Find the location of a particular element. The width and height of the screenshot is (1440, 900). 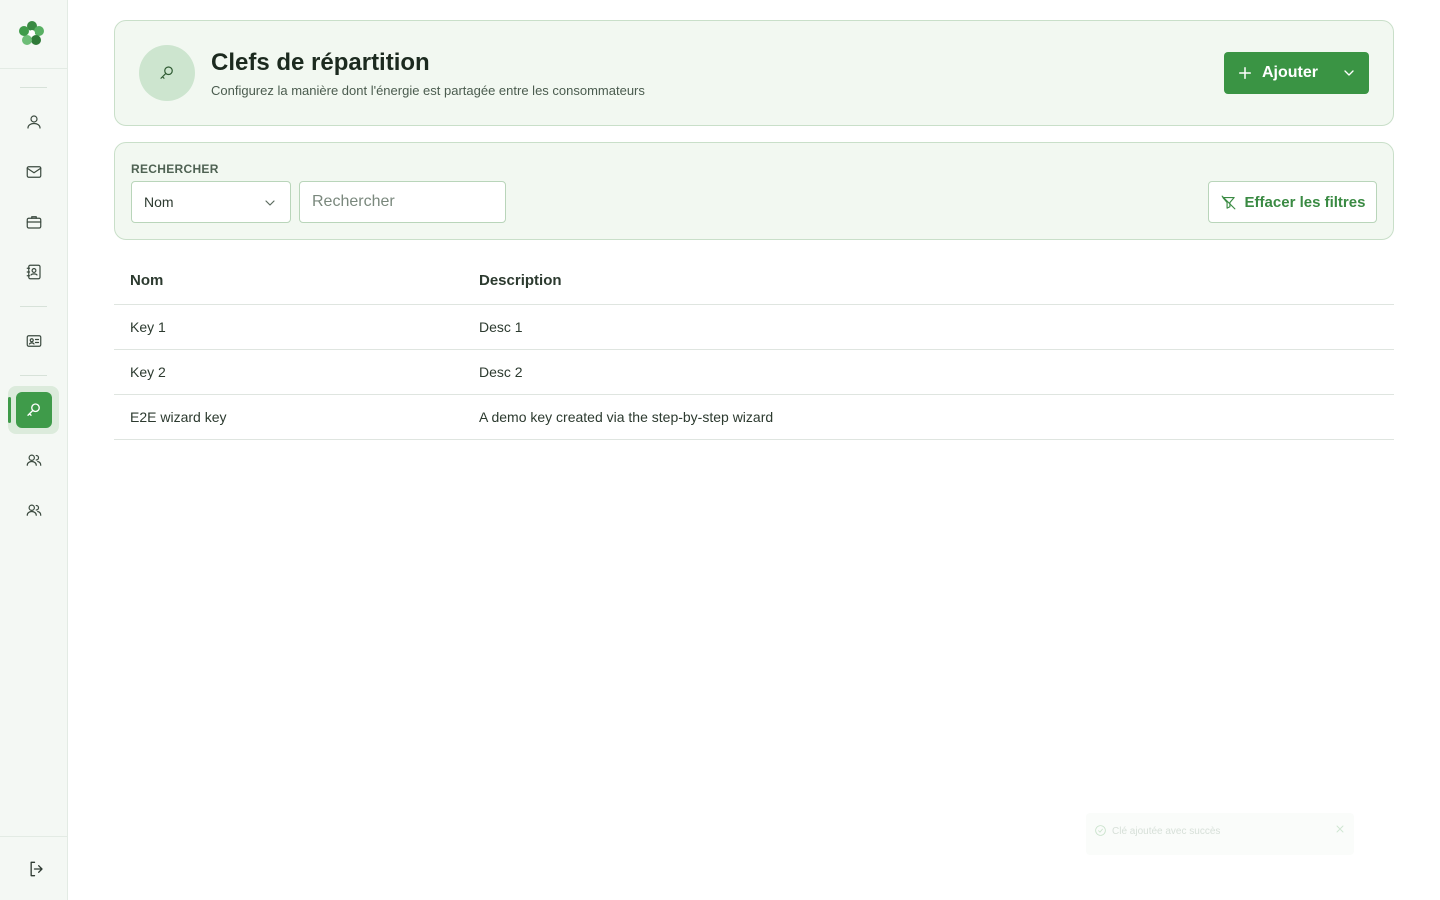

sidebar-item-users is located at coordinates (34, 460).